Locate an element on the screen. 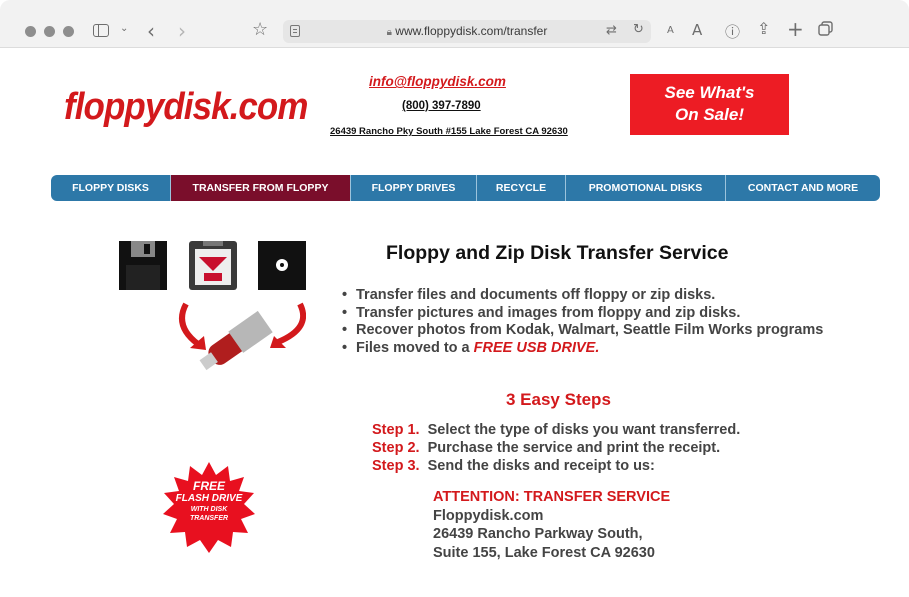 The image size is (909, 597). close-window-dot is located at coordinates (30, 31).